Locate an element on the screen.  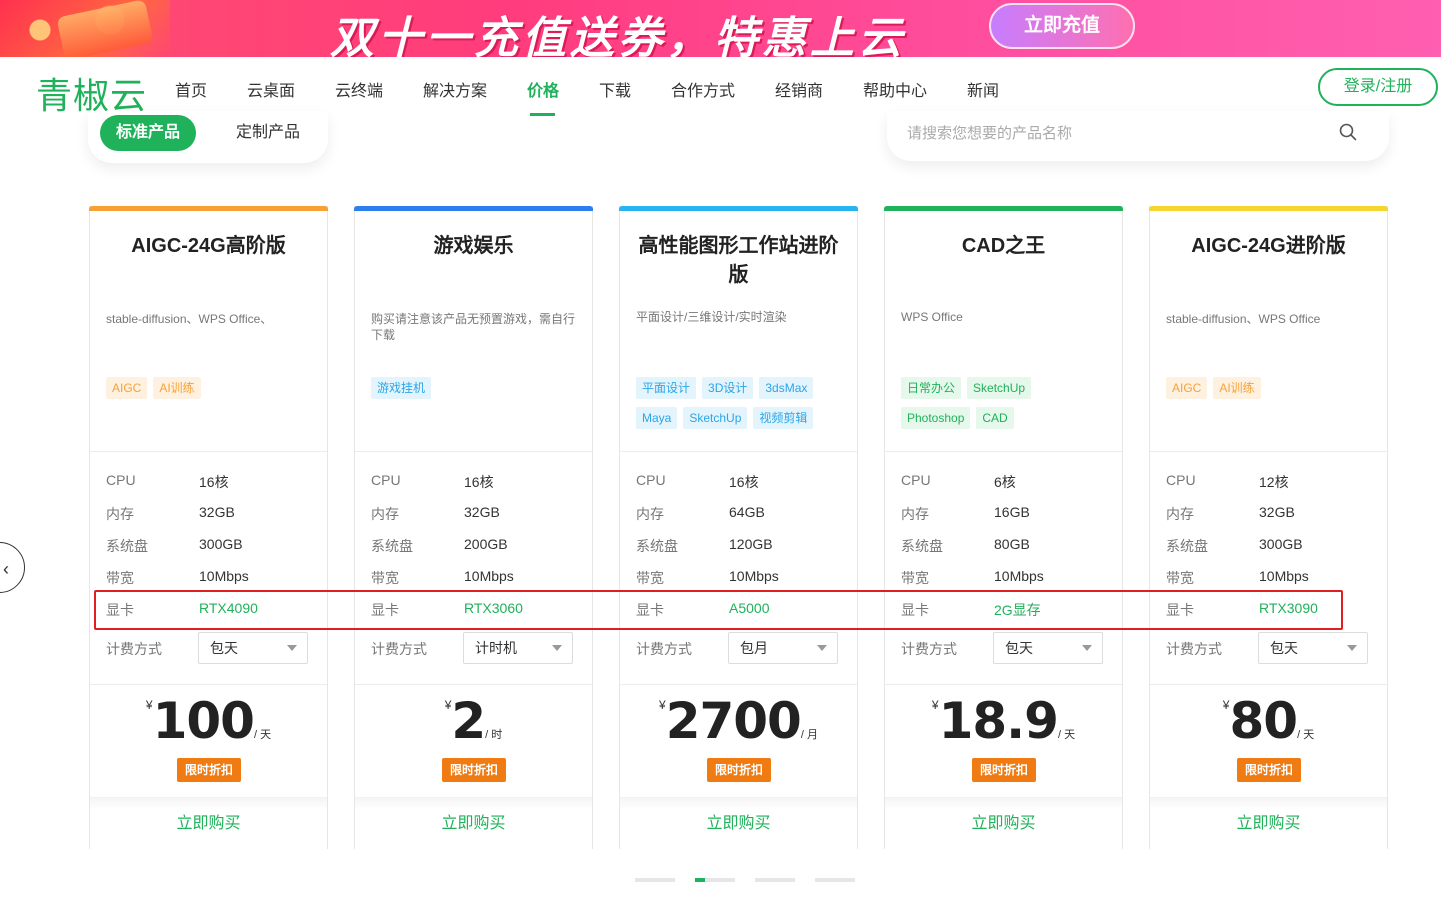
billing-select: 包月 is located at coordinates (783, 648).